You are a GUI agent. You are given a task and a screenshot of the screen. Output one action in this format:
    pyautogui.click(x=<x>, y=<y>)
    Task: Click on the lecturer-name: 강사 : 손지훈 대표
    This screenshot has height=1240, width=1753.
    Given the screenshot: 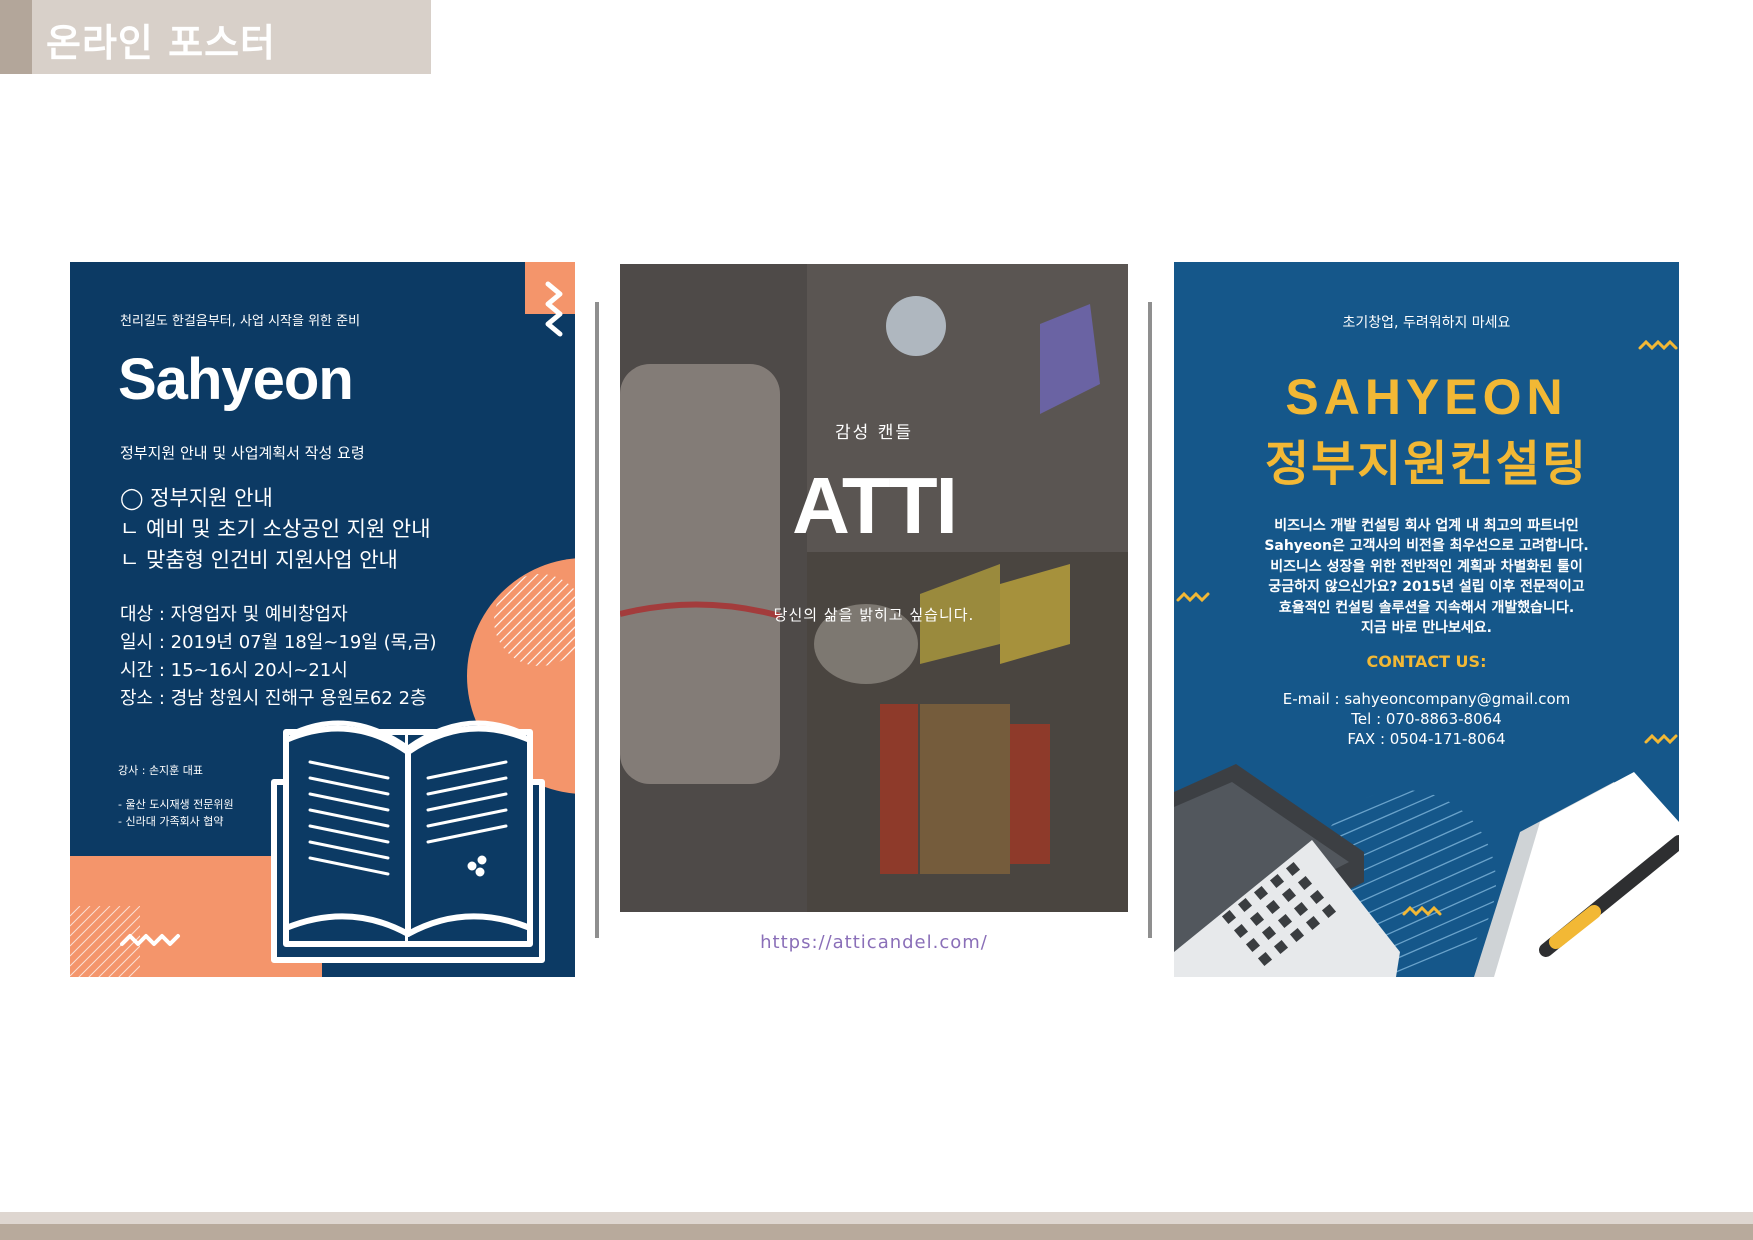 What is the action you would take?
    pyautogui.click(x=161, y=770)
    